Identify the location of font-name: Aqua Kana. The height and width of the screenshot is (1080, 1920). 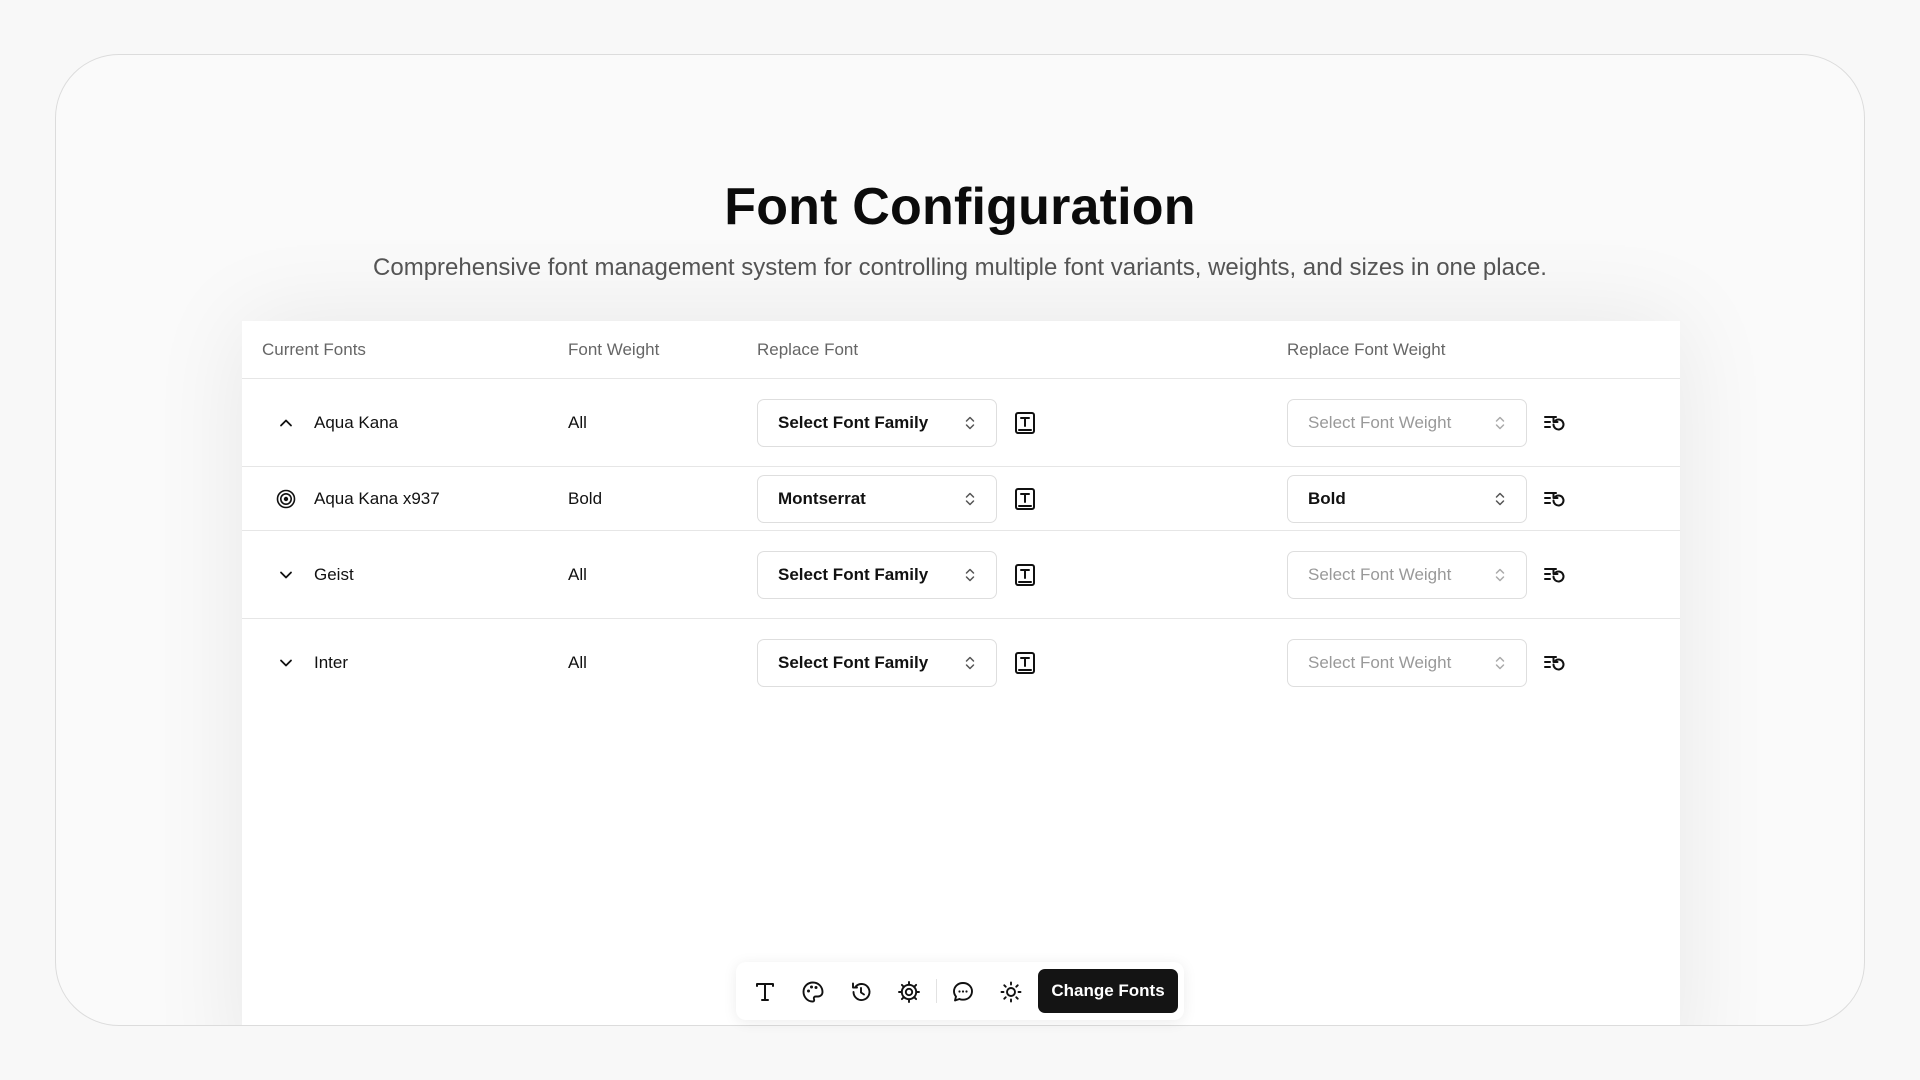
(356, 422).